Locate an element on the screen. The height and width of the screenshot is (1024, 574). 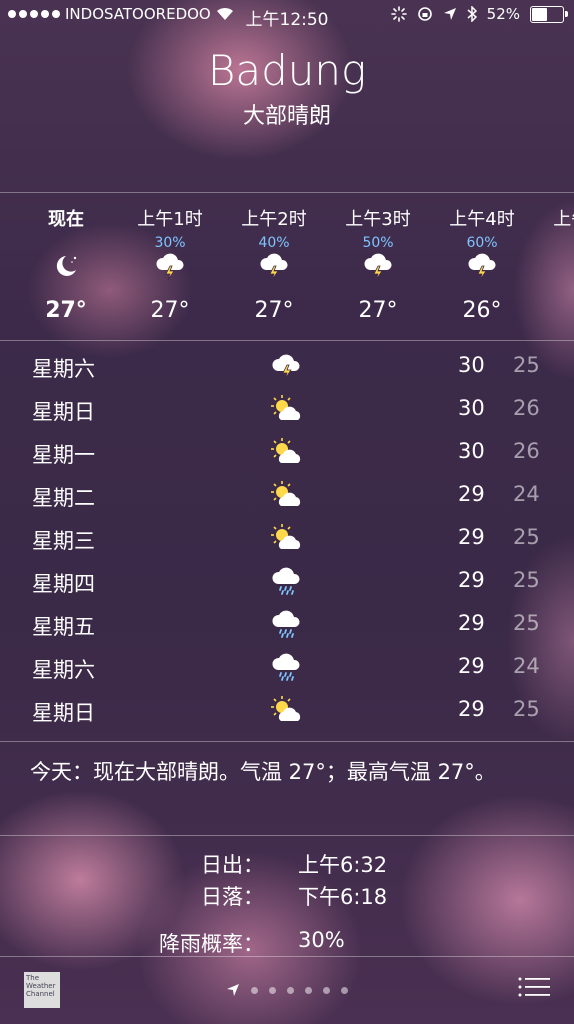
precip-chance: 30% is located at coordinates (170, 243).